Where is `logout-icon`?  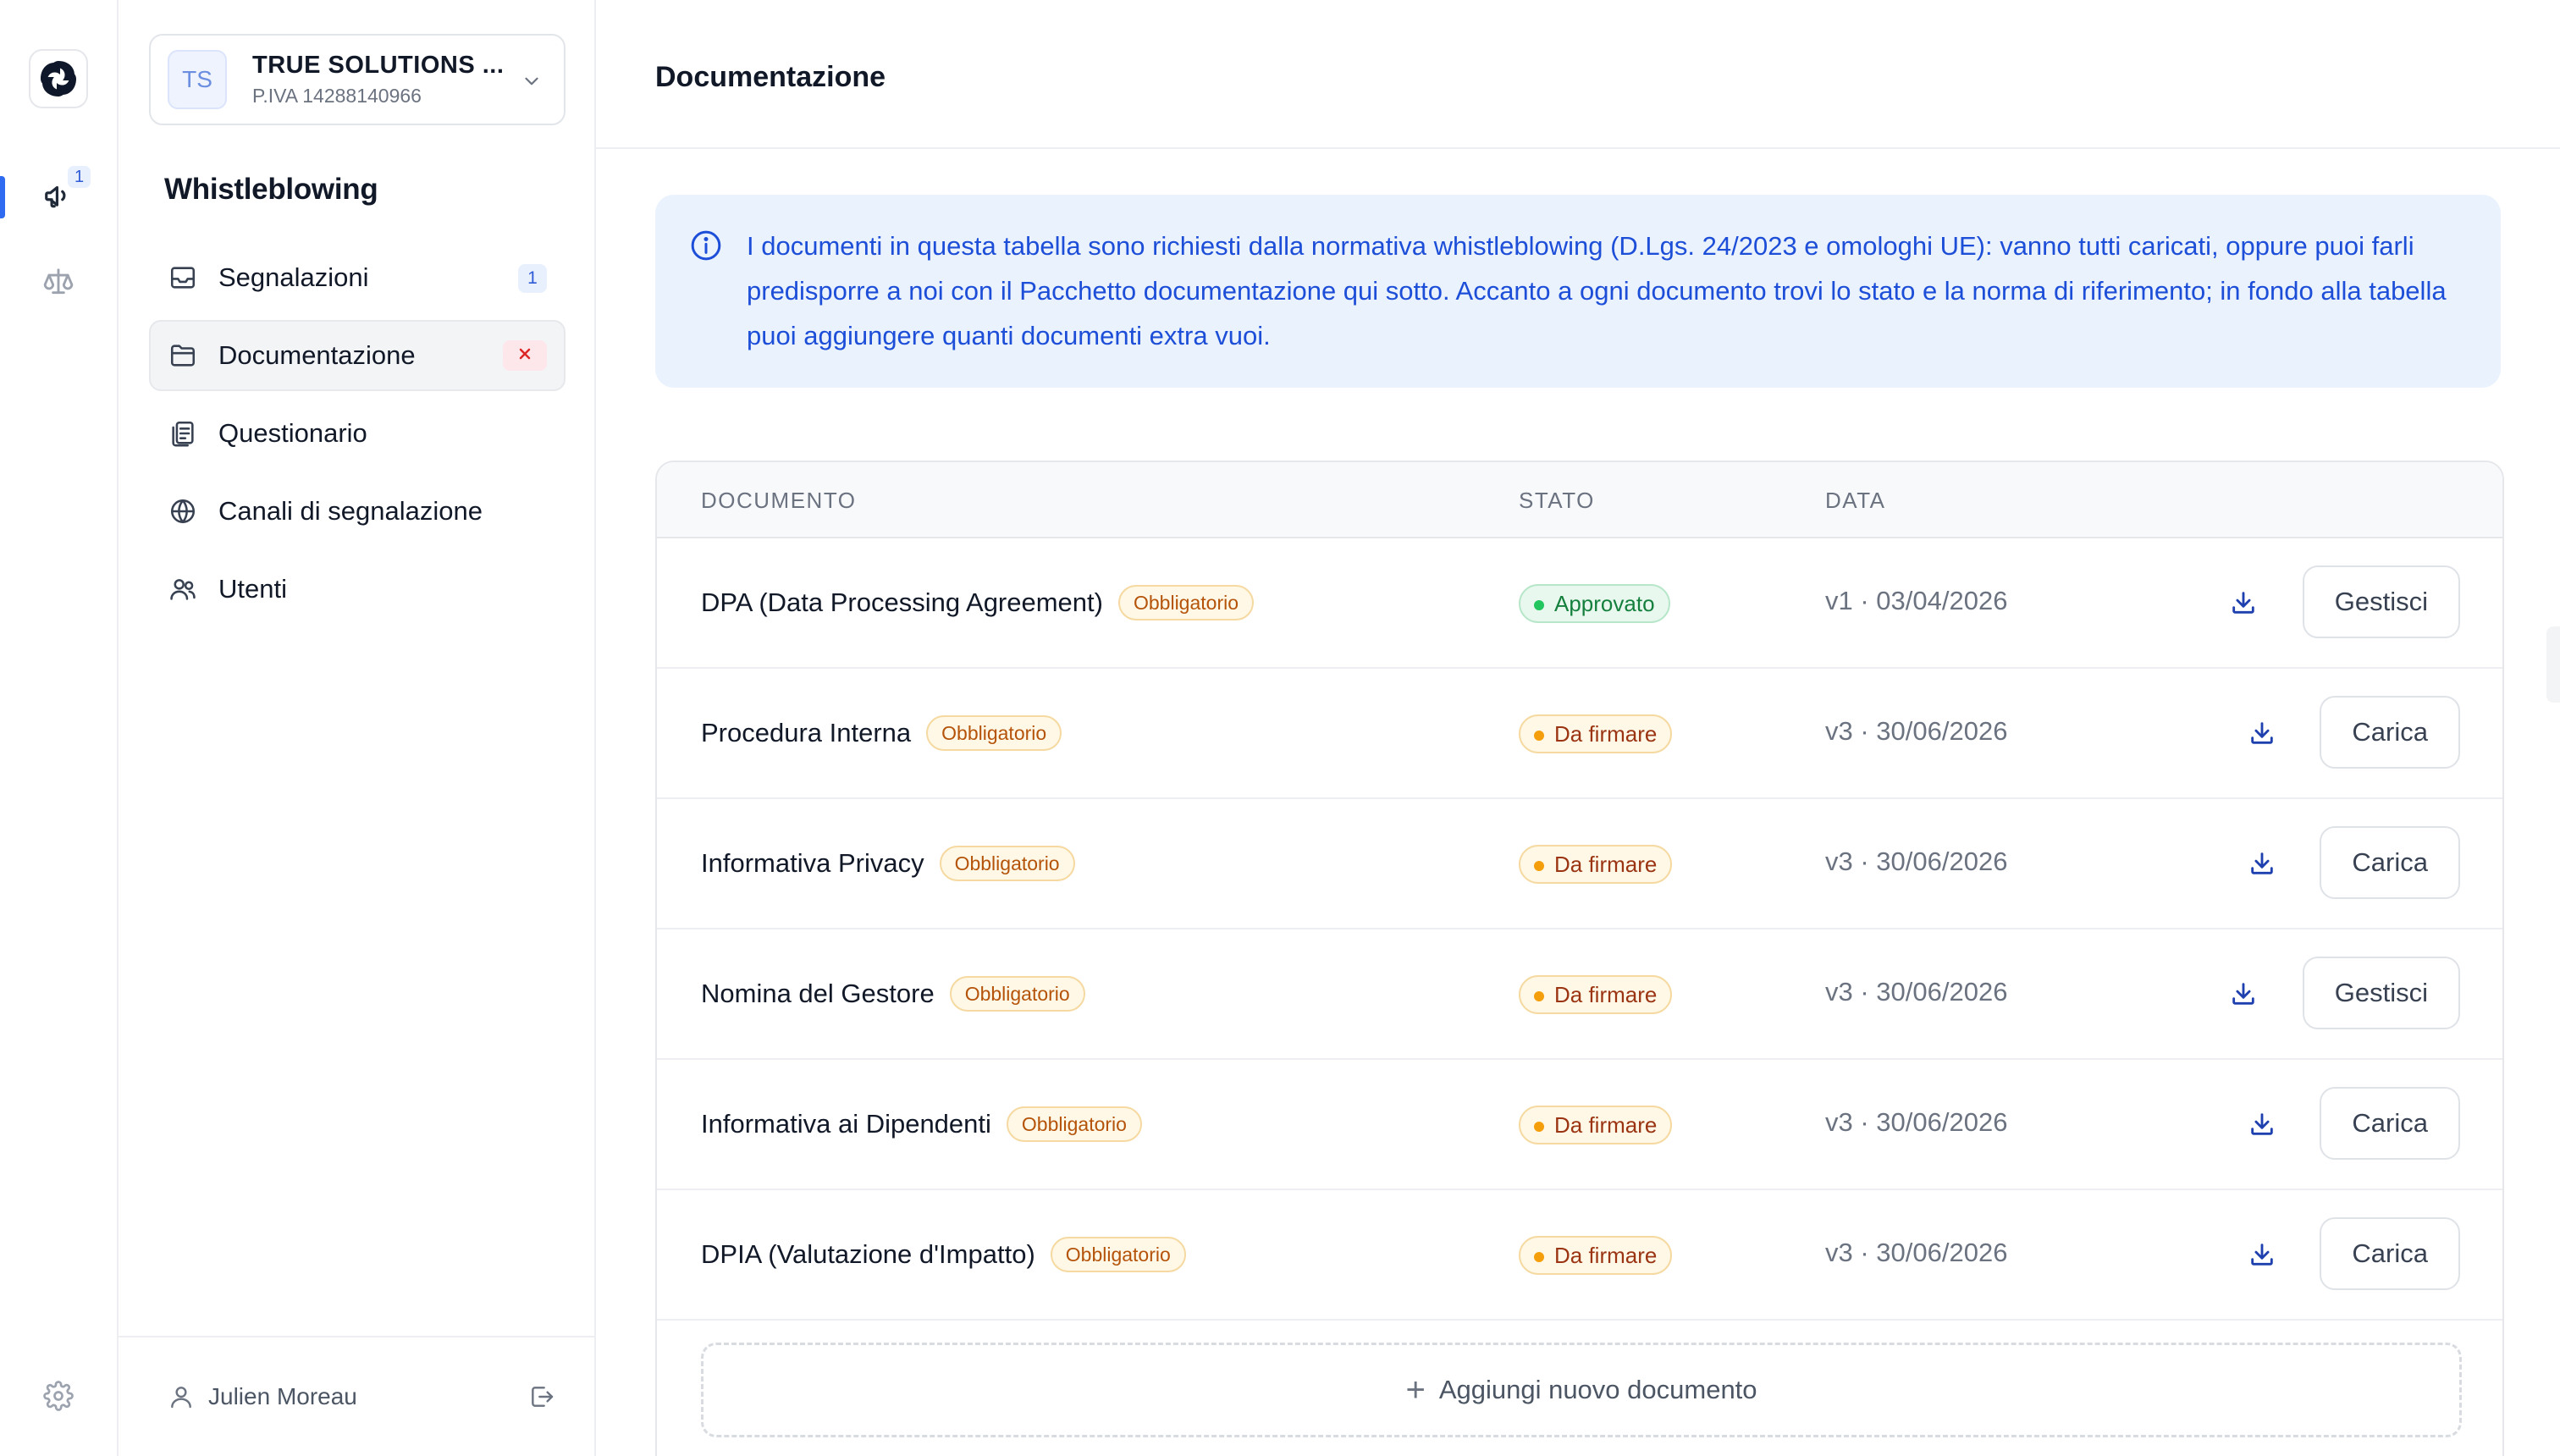 logout-icon is located at coordinates (542, 1397).